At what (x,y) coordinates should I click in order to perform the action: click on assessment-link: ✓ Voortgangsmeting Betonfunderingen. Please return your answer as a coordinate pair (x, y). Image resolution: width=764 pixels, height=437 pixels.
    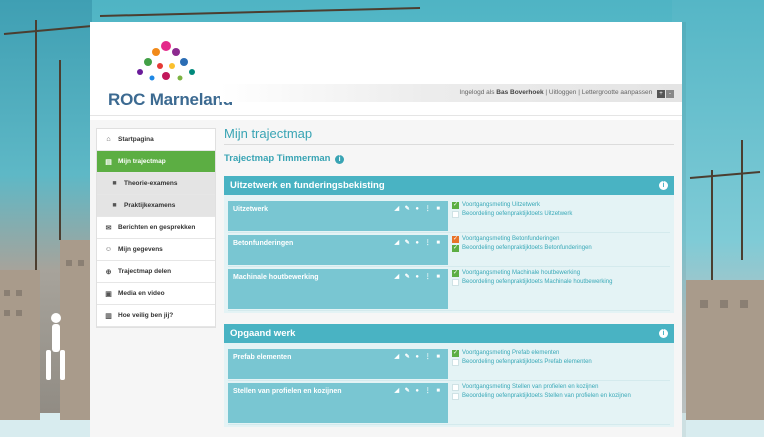
    Looking at the image, I should click on (559, 239).